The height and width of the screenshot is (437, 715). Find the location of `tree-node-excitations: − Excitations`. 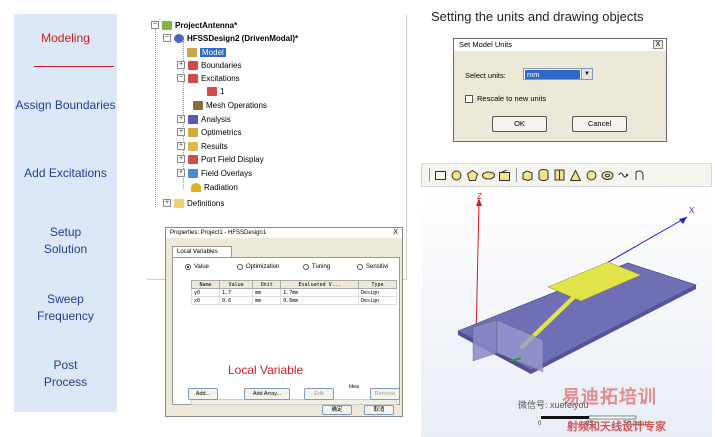

tree-node-excitations: − Excitations is located at coordinates (208, 78).